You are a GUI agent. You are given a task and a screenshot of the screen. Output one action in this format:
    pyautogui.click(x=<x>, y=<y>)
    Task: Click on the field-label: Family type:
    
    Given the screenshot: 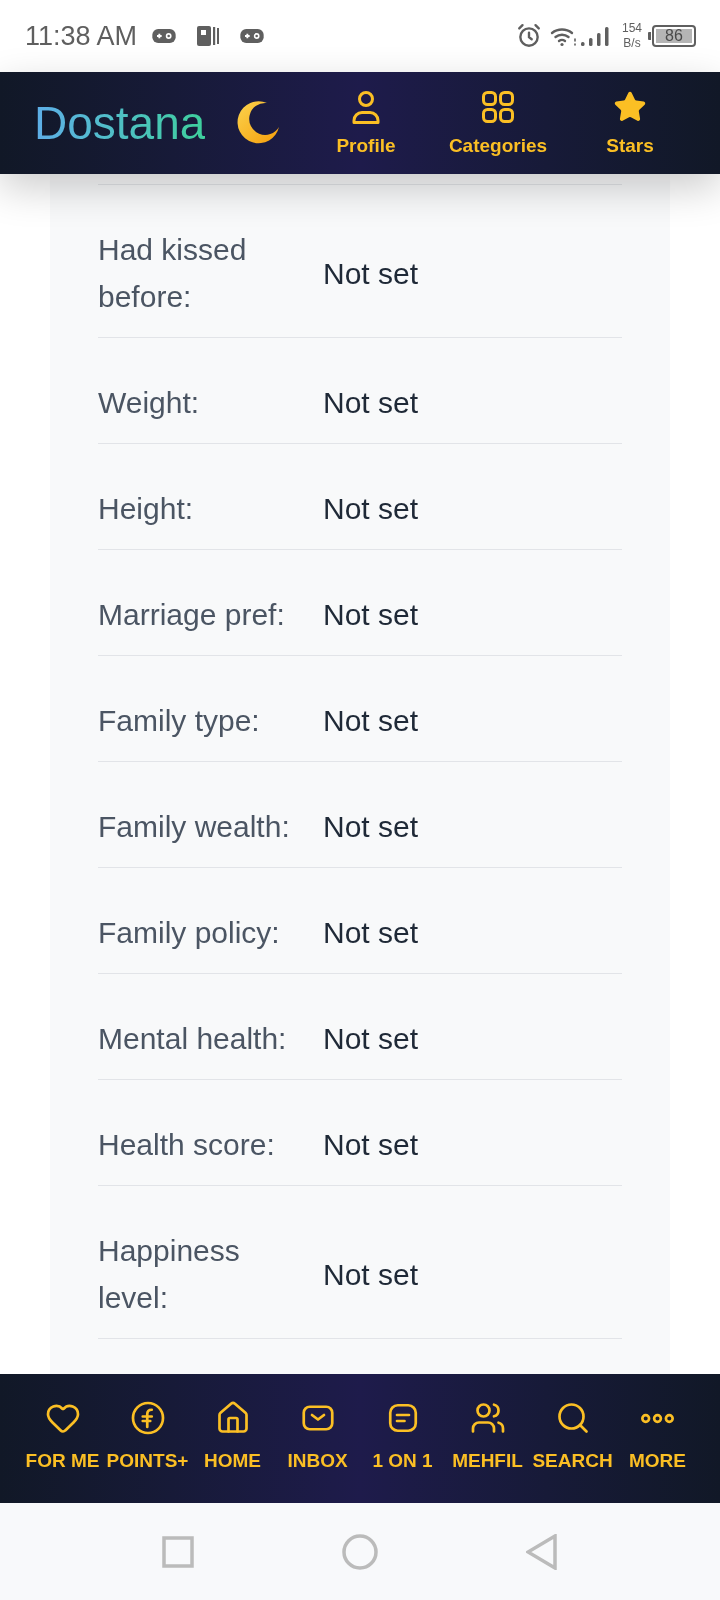 What is the action you would take?
    pyautogui.click(x=179, y=721)
    